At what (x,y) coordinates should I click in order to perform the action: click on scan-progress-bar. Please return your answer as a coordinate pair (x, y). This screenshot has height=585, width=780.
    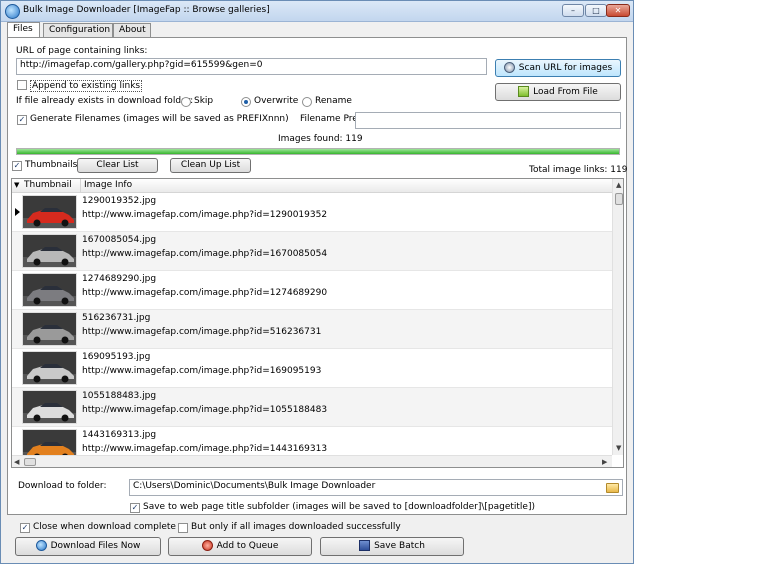
    Looking at the image, I should click on (318, 151).